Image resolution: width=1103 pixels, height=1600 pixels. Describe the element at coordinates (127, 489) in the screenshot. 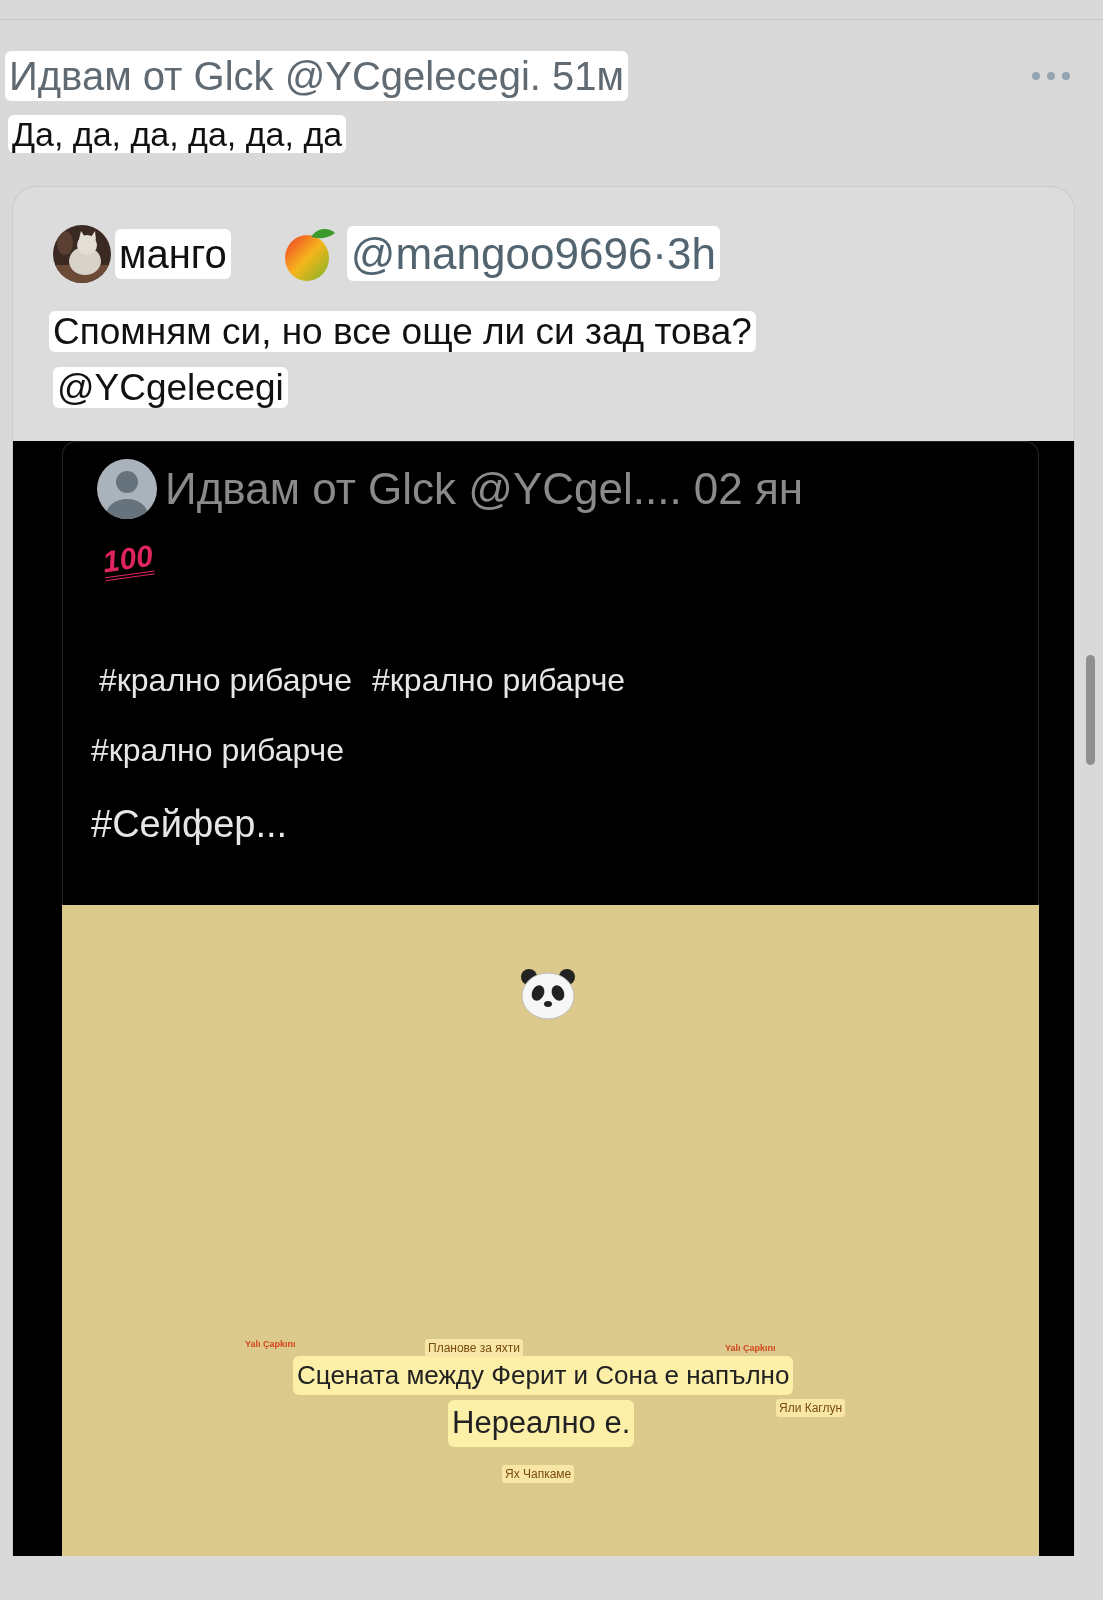

I see `avatar-icon` at that location.